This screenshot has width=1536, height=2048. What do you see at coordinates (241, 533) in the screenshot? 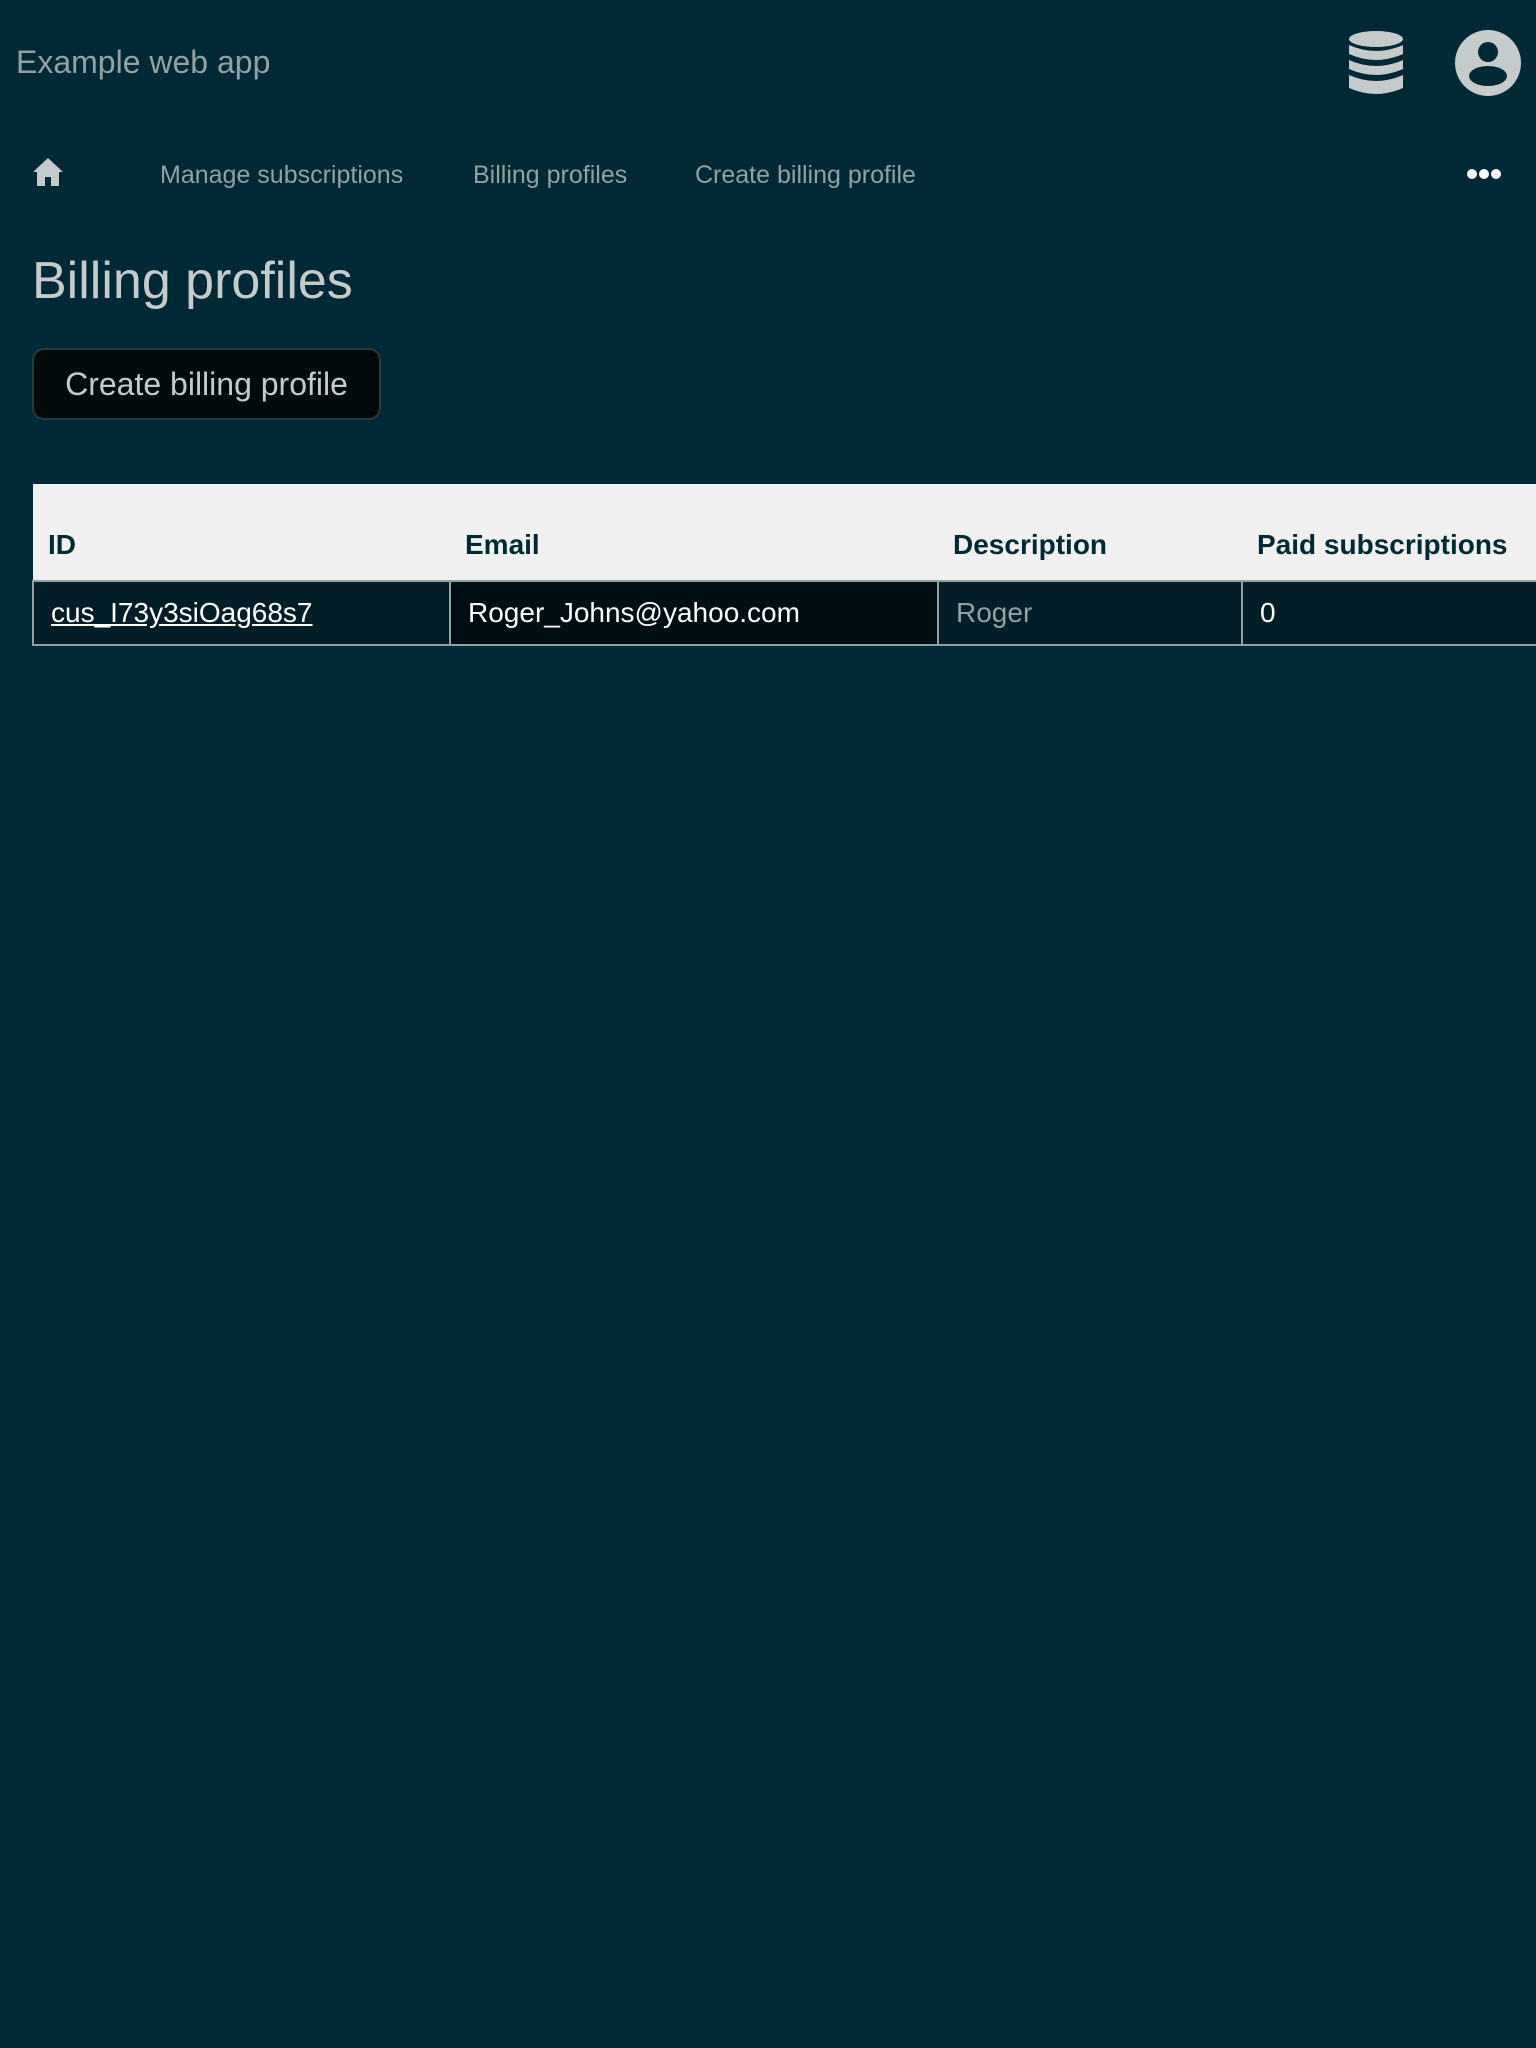
I see `column-header-id: ID` at bounding box center [241, 533].